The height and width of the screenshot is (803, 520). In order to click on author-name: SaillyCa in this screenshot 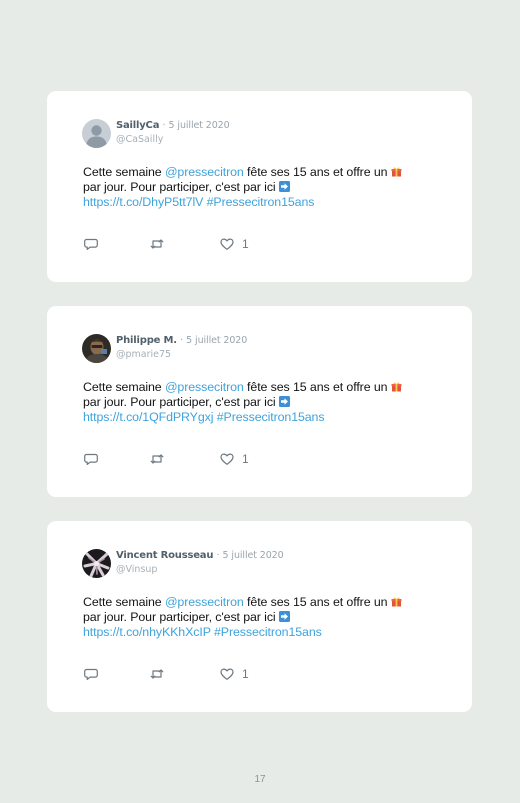, I will do `click(137, 125)`.